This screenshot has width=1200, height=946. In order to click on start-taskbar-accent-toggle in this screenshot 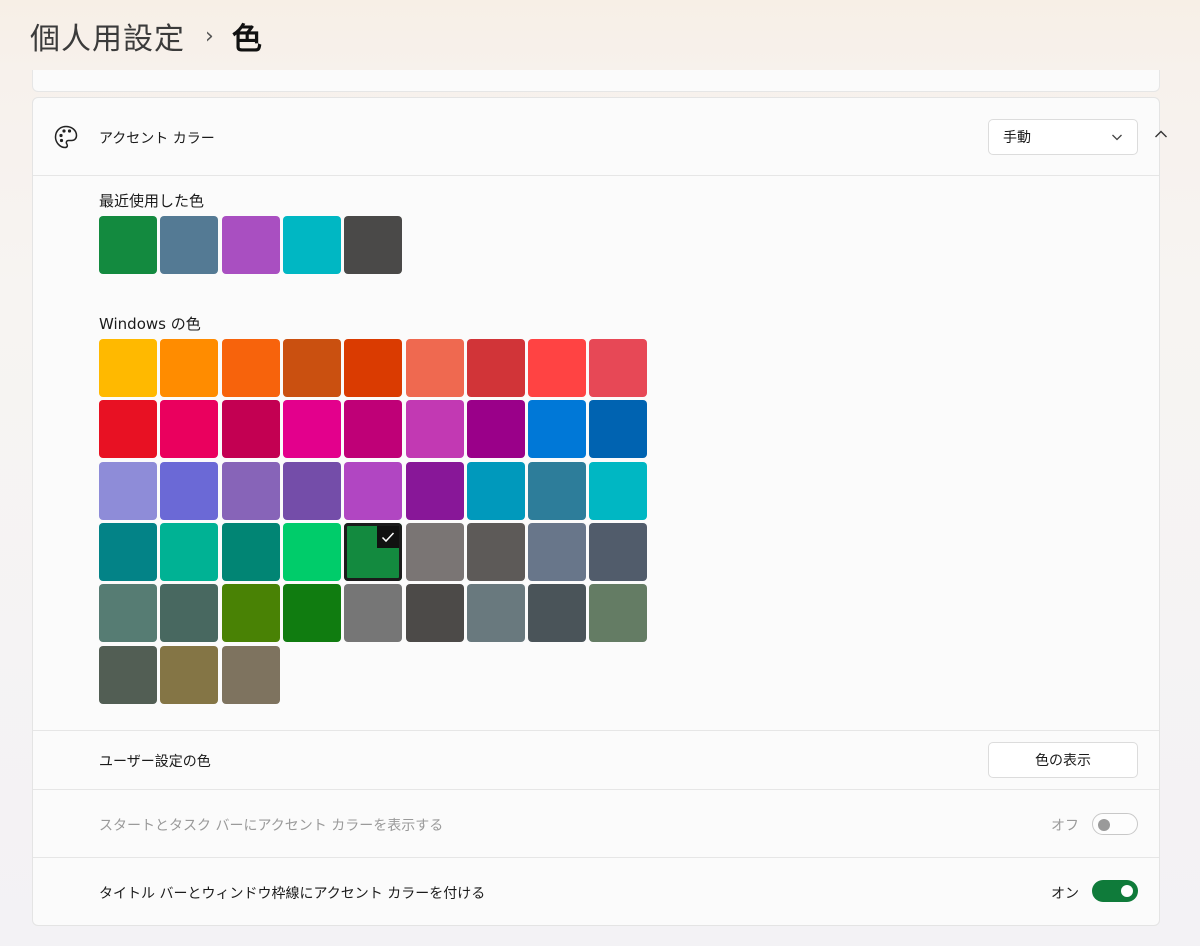, I will do `click(1115, 824)`.